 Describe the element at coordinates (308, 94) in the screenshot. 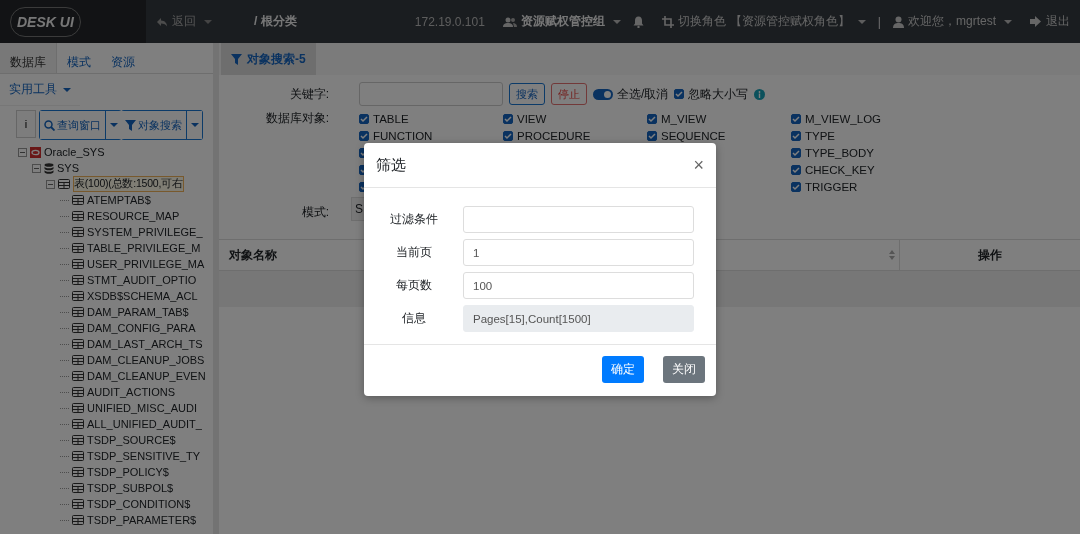

I see `field-label: 关键字:` at that location.